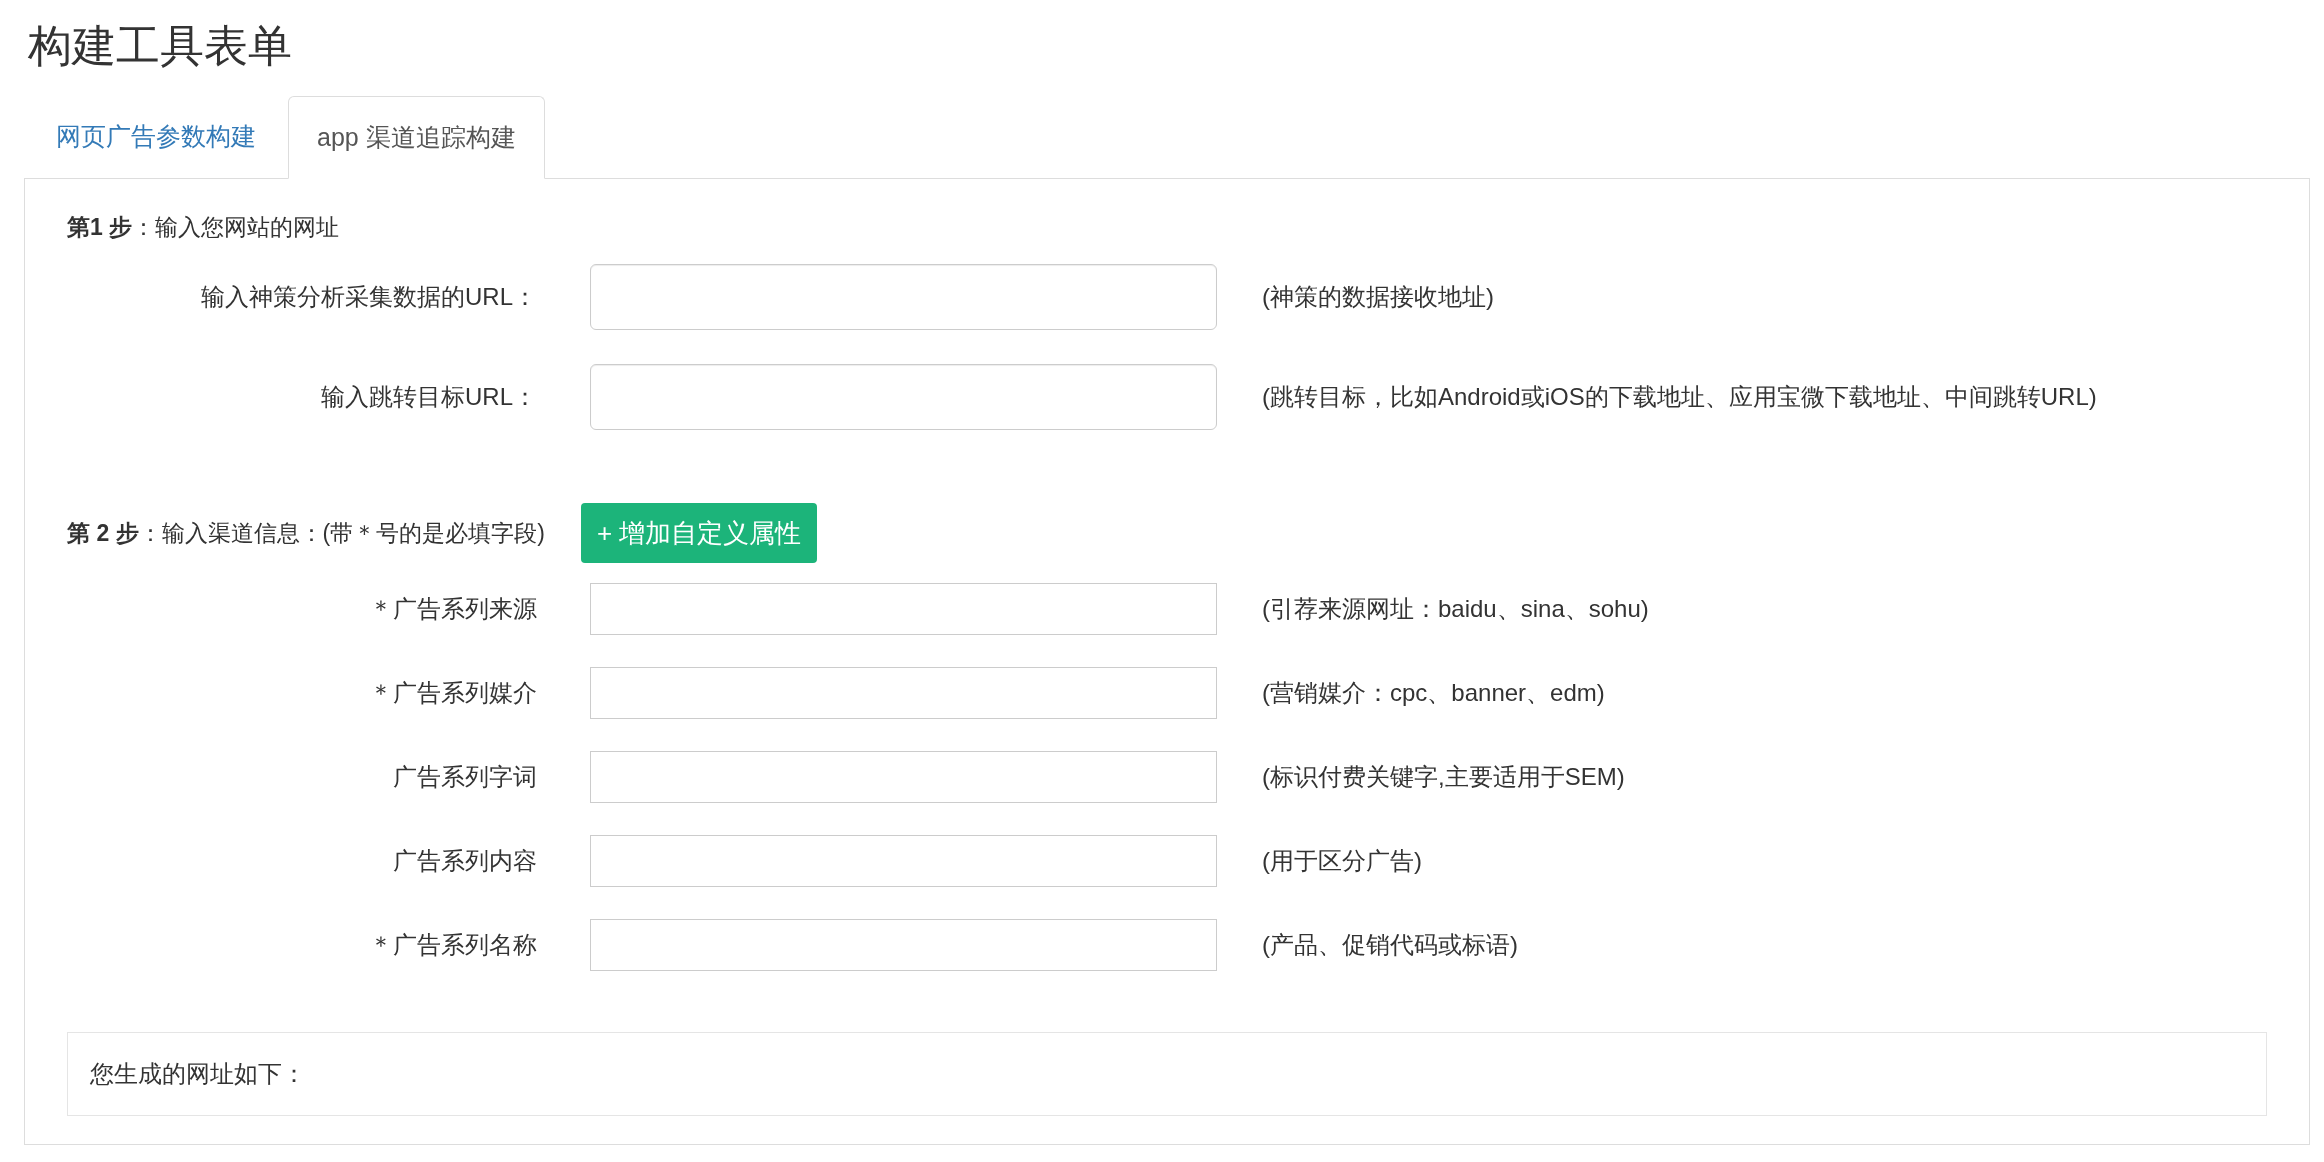  I want to click on step-heading: 第1 步：输入您网站的网址, so click(204, 227).